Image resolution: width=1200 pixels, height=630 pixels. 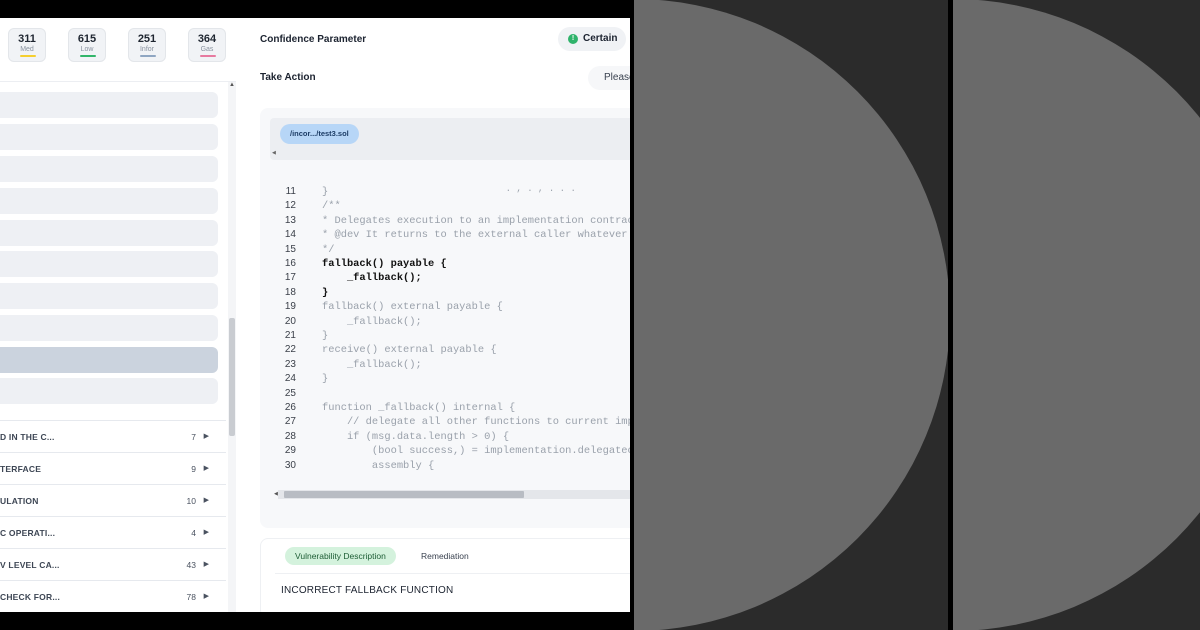 What do you see at coordinates (290, 350) in the screenshot?
I see `line-number: 22` at bounding box center [290, 350].